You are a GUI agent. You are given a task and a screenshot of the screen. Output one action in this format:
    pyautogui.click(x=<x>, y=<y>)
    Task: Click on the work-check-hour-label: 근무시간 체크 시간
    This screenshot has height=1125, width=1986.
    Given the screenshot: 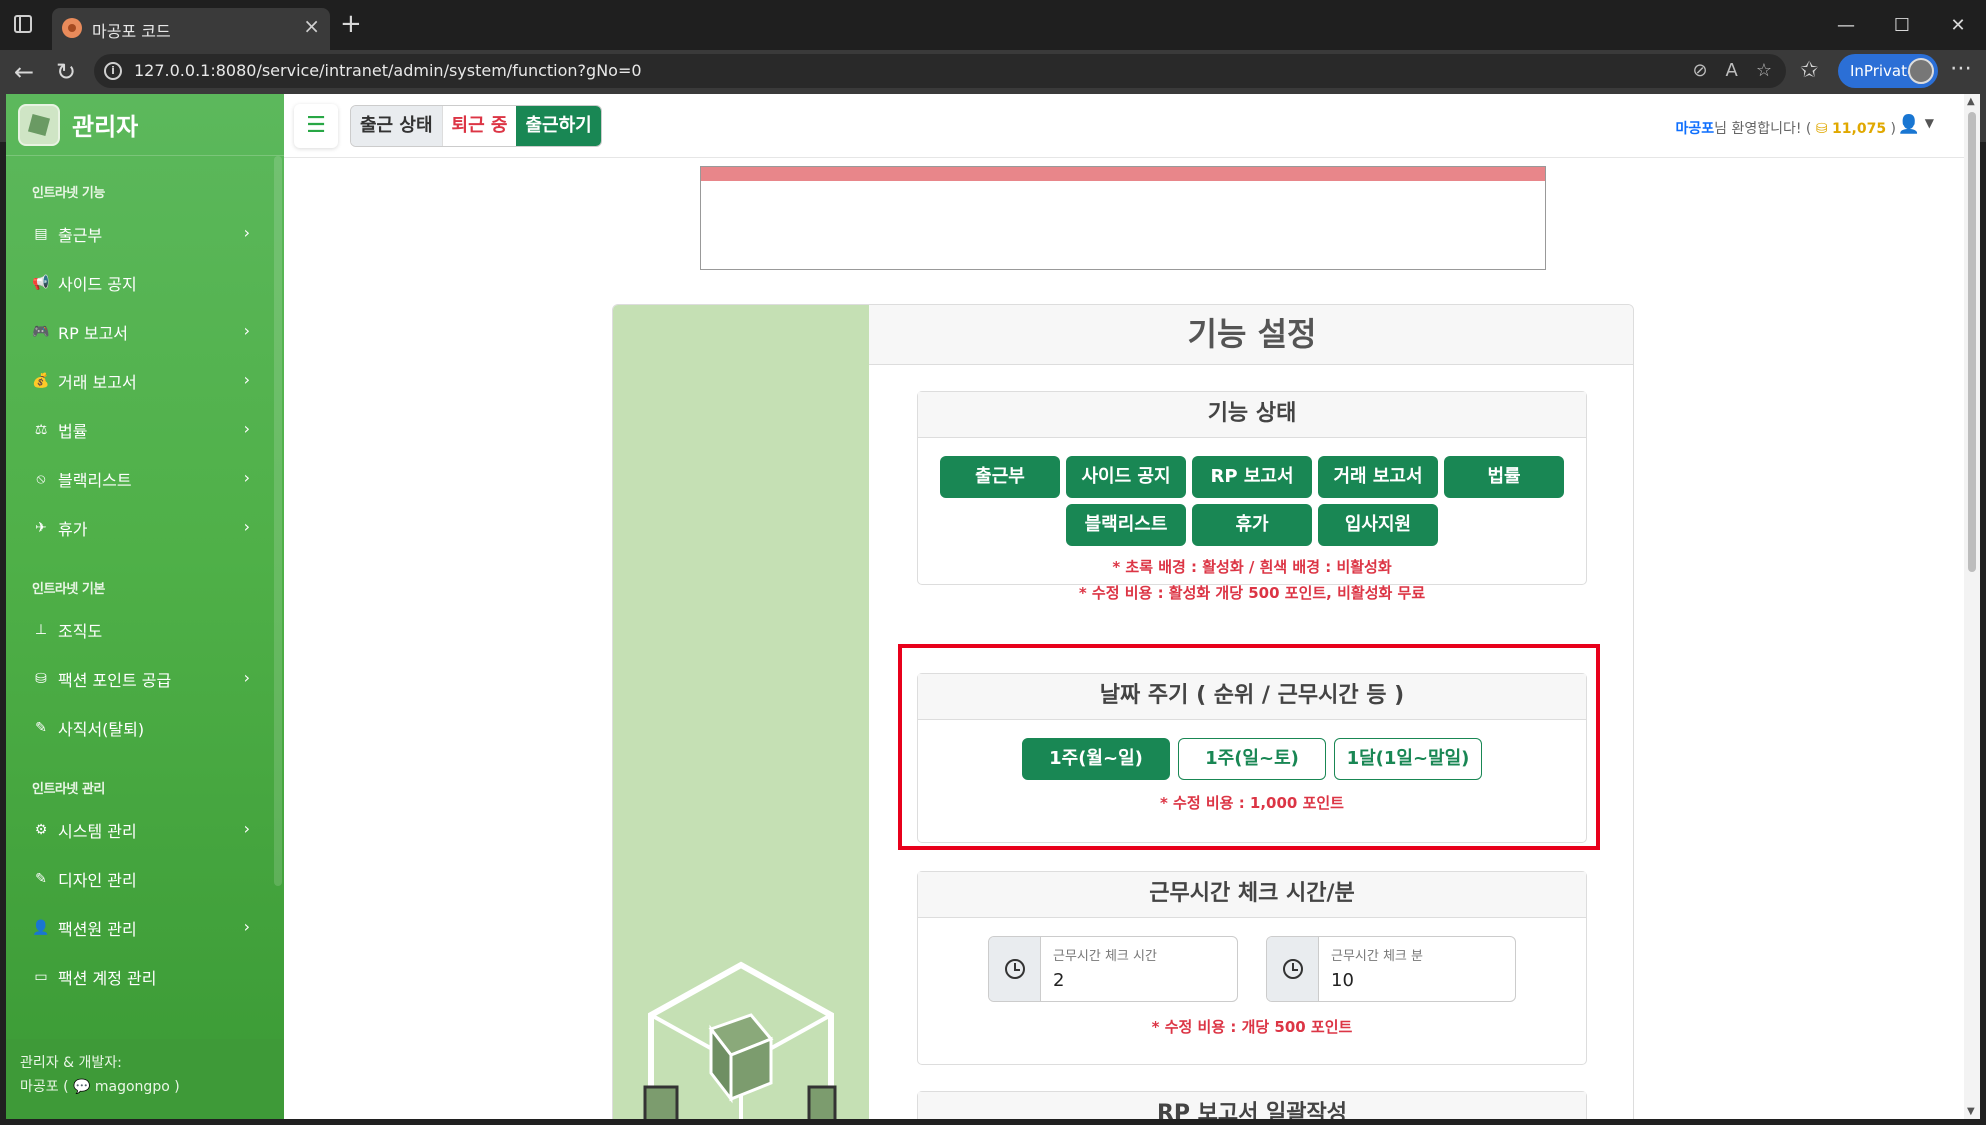 What is the action you would take?
    pyautogui.click(x=1105, y=956)
    